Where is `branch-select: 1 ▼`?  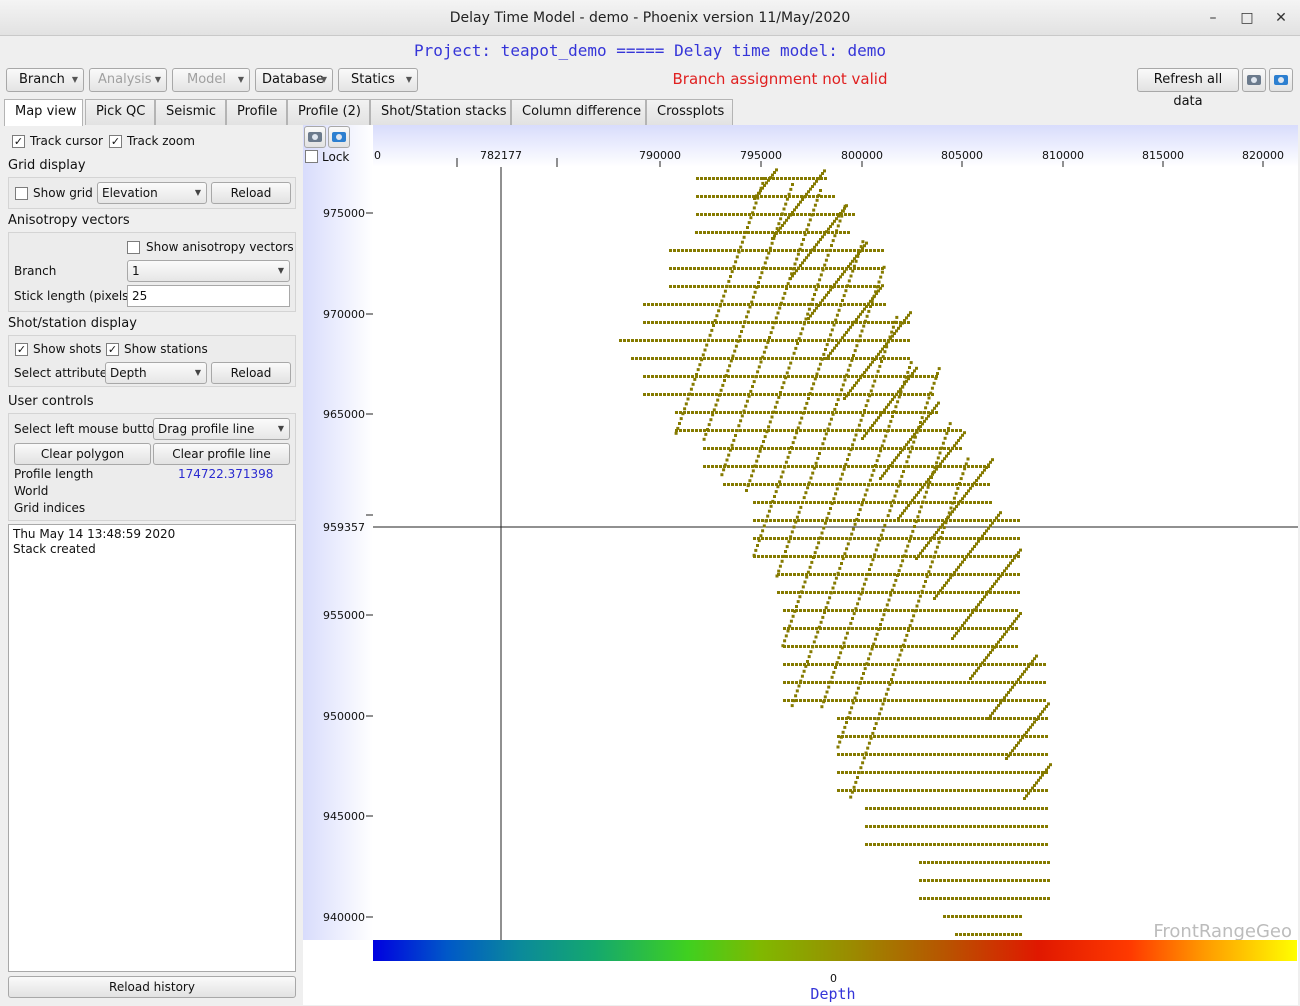
branch-select: 1 ▼ is located at coordinates (208, 271).